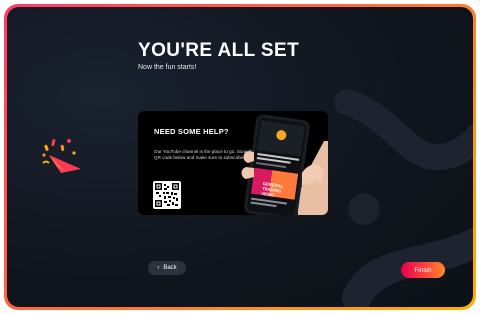  I want to click on chevron-left-icon: ‹, so click(158, 268).